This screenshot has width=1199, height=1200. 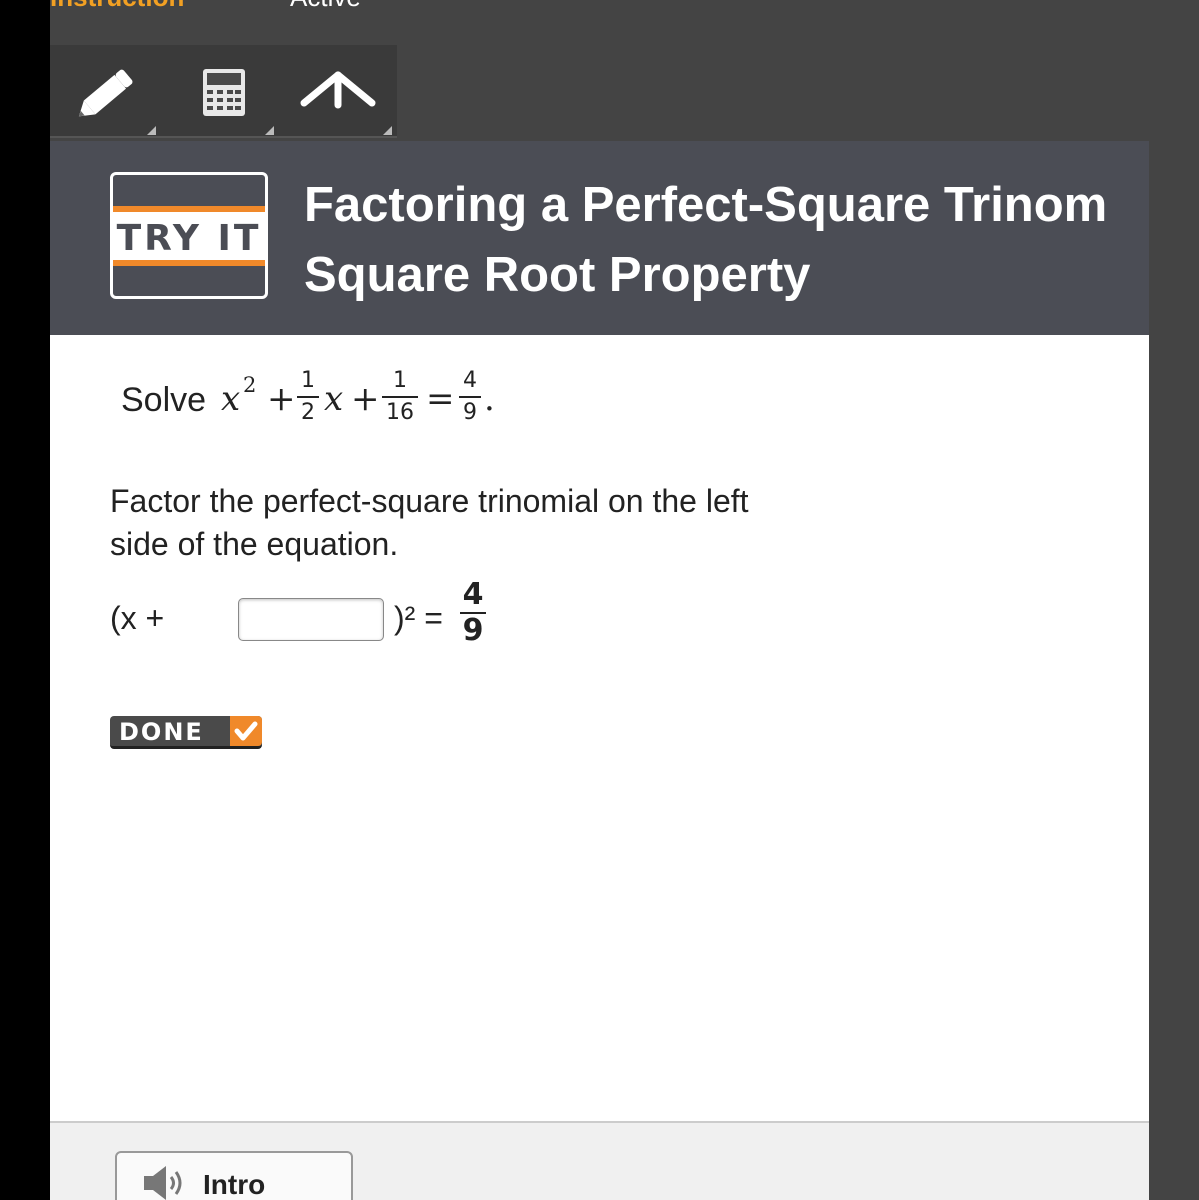 I want to click on pencil-tool-button, so click(x=105, y=91).